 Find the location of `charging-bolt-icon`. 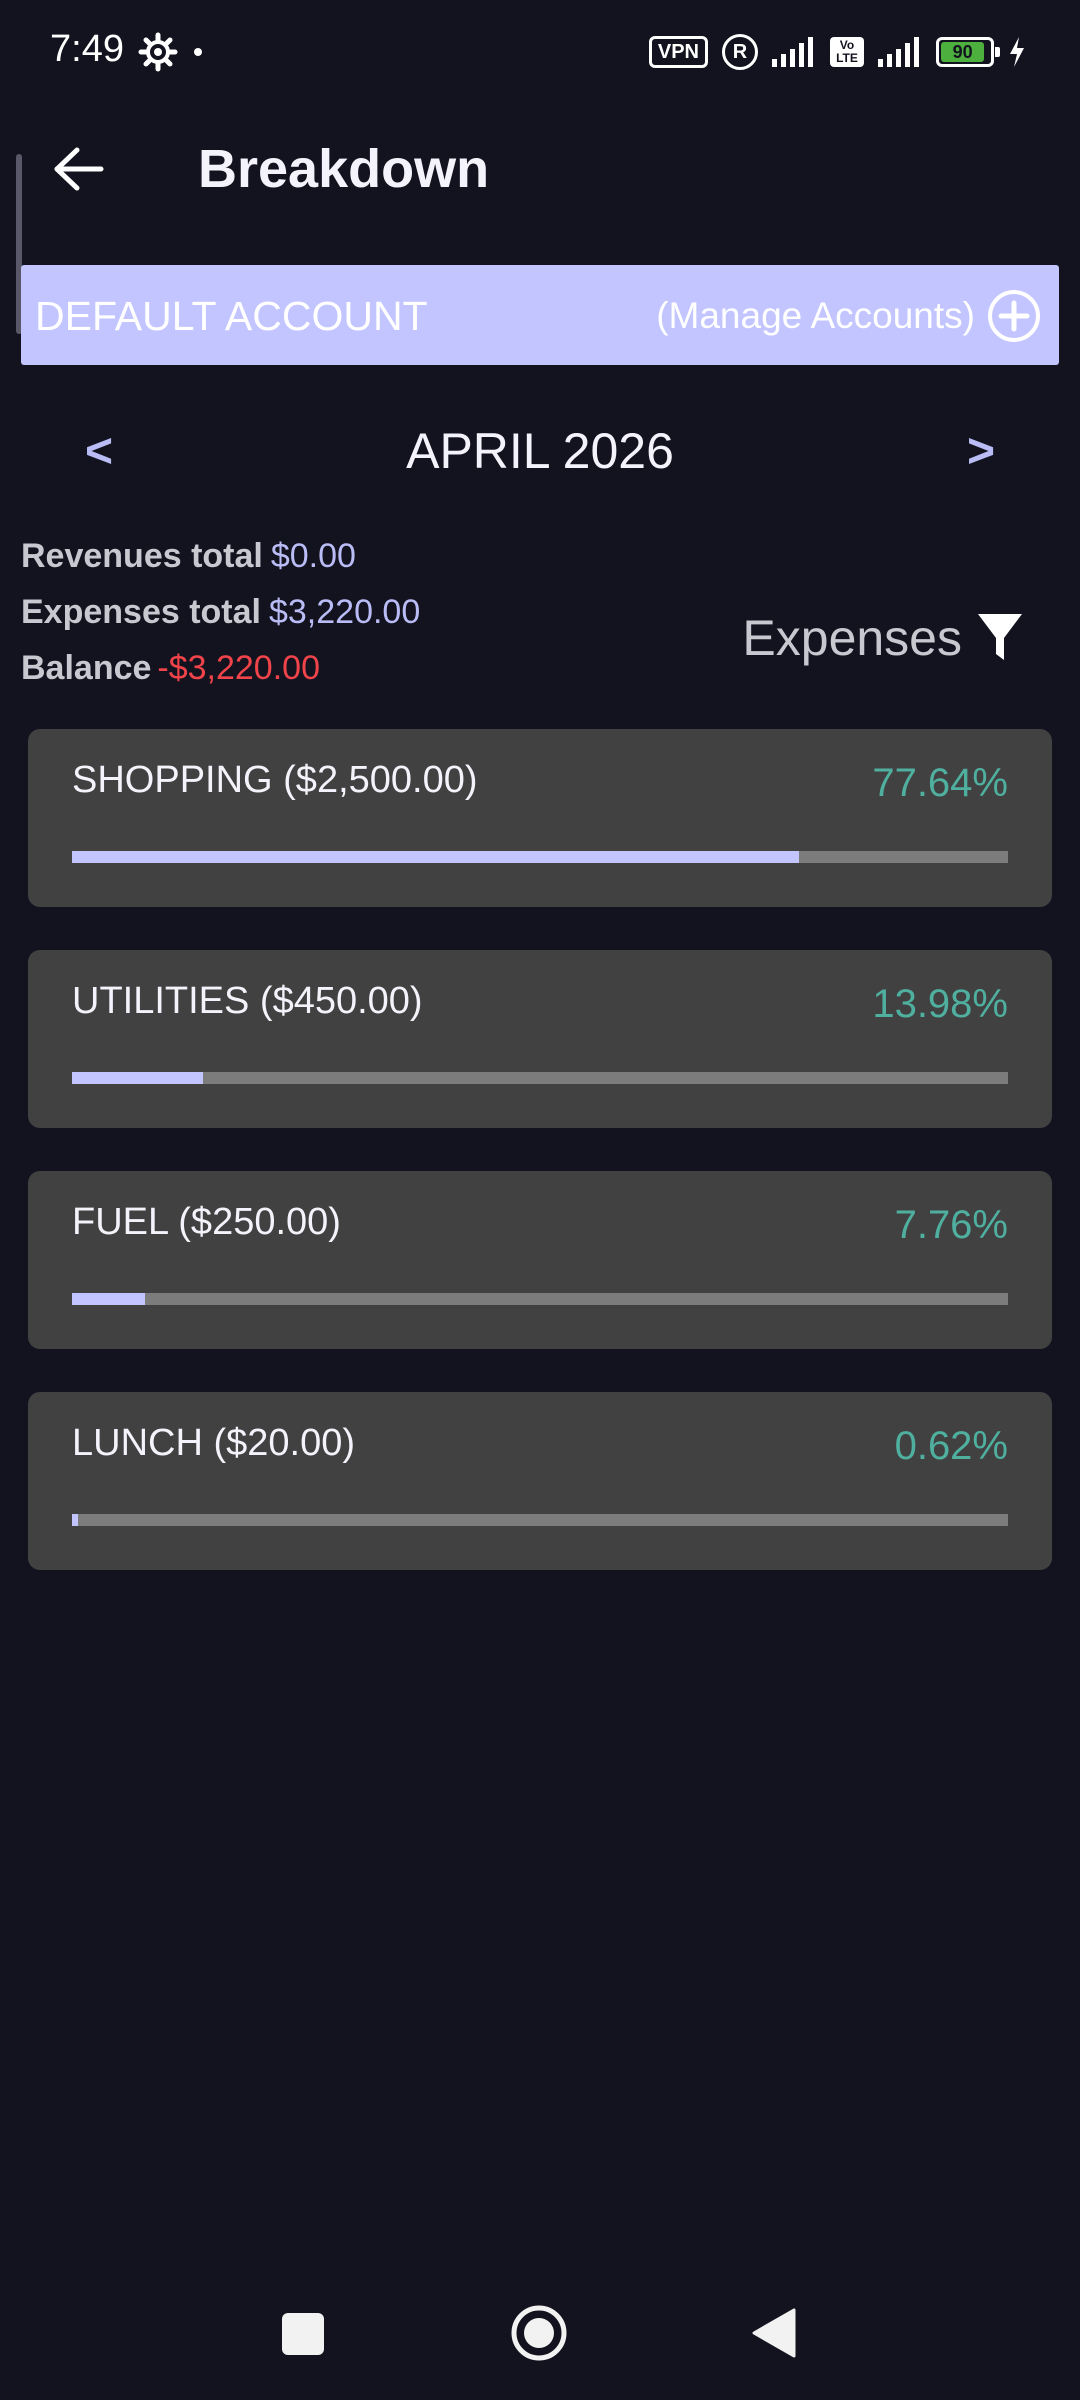

charging-bolt-icon is located at coordinates (1017, 52).